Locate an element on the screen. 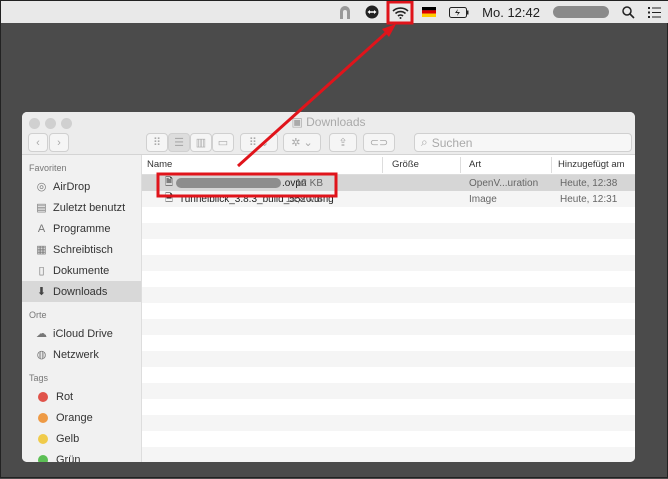 The height and width of the screenshot is (479, 668). annotation-box-menubar is located at coordinates (400, 13).